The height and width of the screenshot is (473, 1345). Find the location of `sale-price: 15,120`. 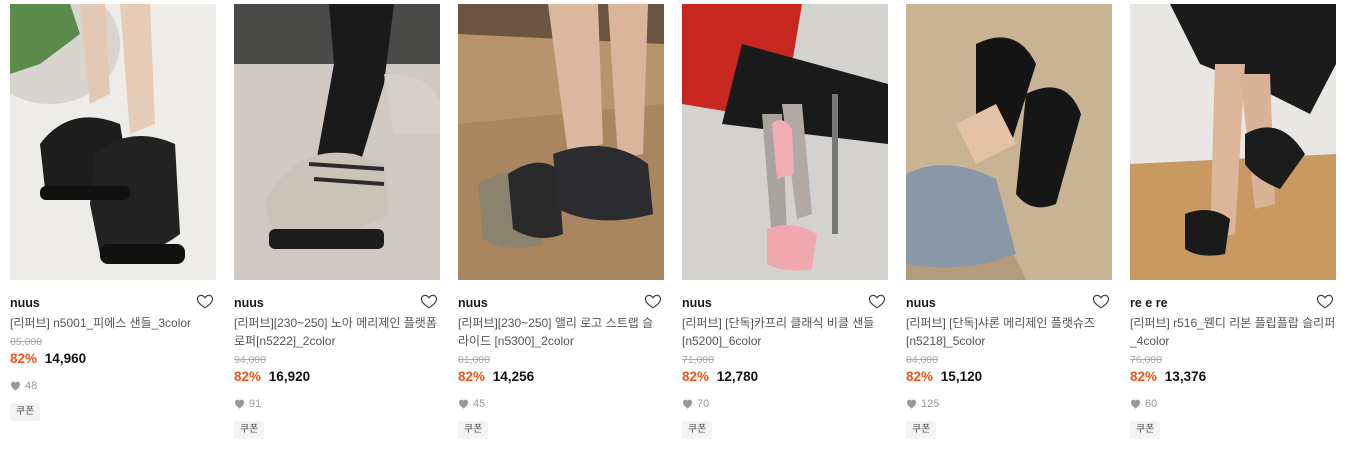

sale-price: 15,120 is located at coordinates (961, 376).